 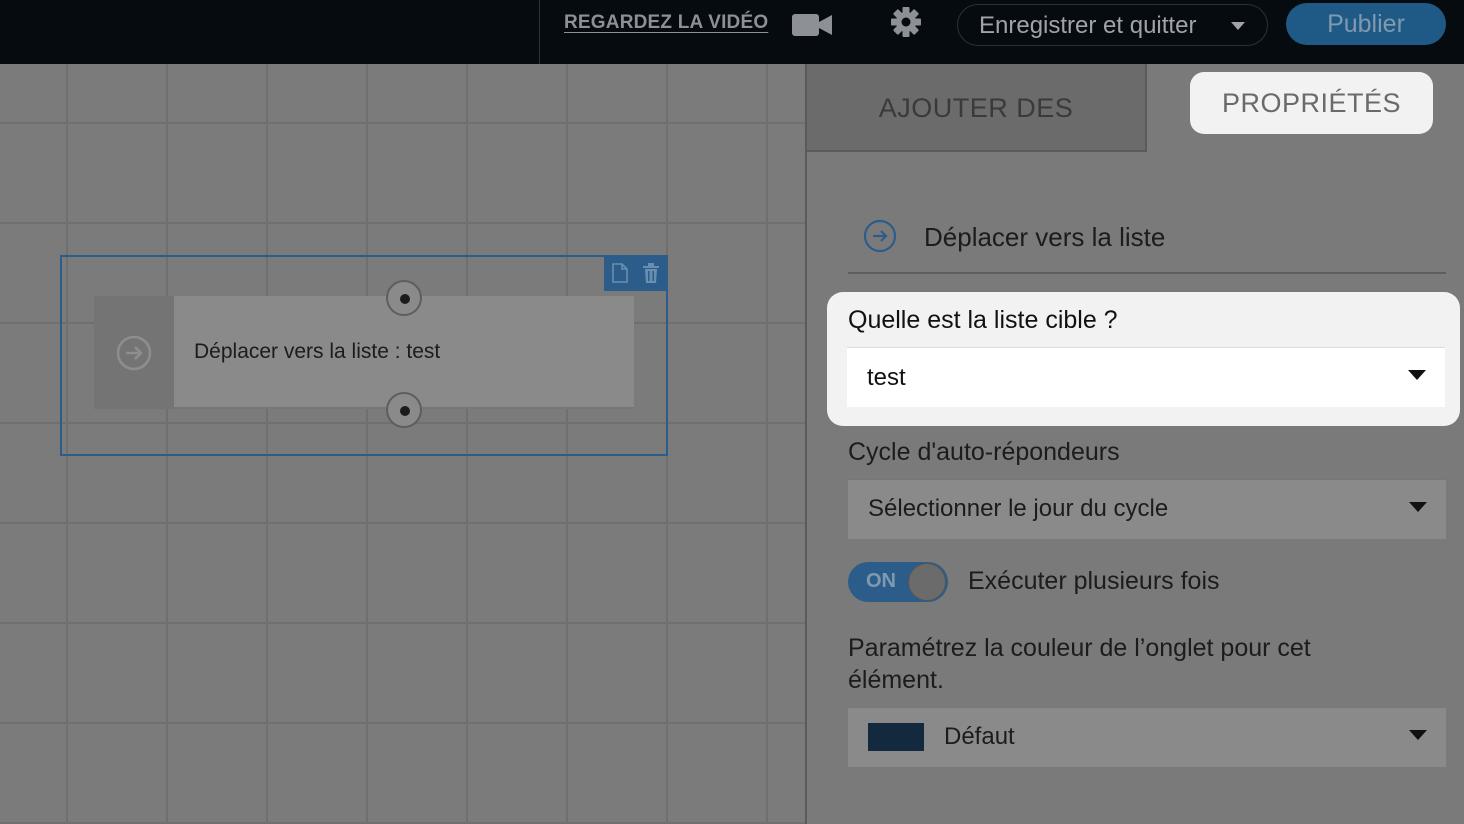 I want to click on tab-add: AJOUTER DES, so click(x=977, y=108).